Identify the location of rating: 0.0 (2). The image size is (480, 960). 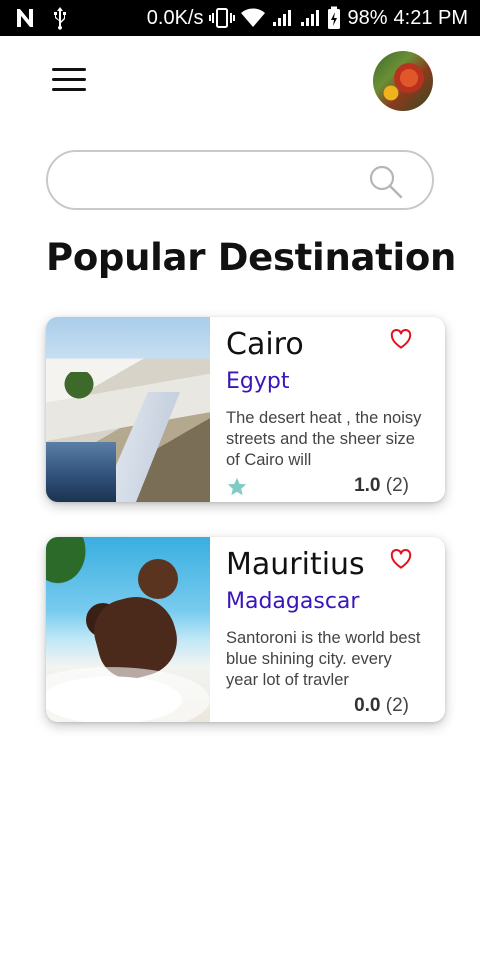
(381, 706).